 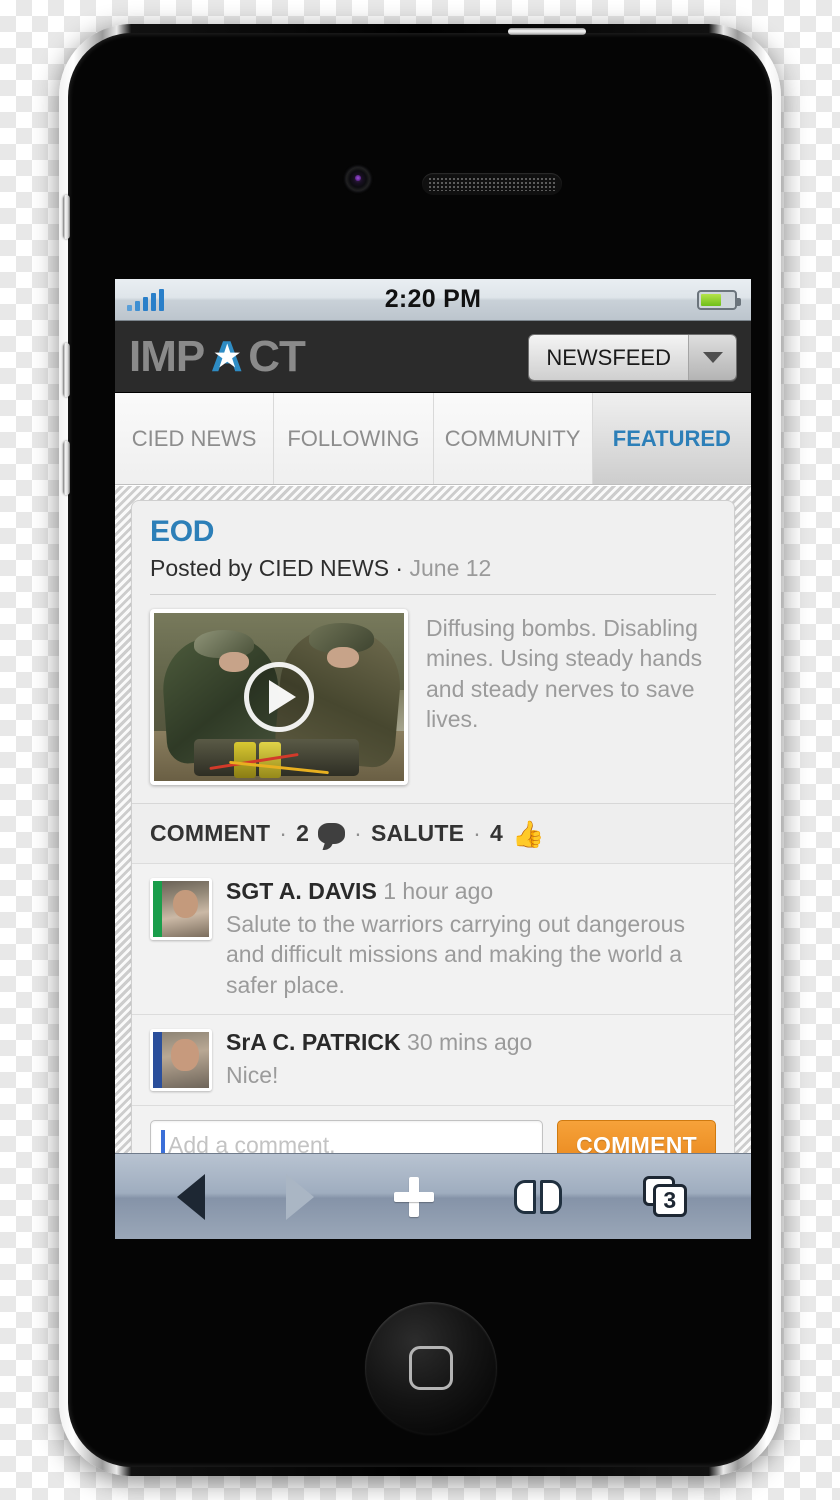 What do you see at coordinates (299, 1196) in the screenshot?
I see `forward-arrow-icon` at bounding box center [299, 1196].